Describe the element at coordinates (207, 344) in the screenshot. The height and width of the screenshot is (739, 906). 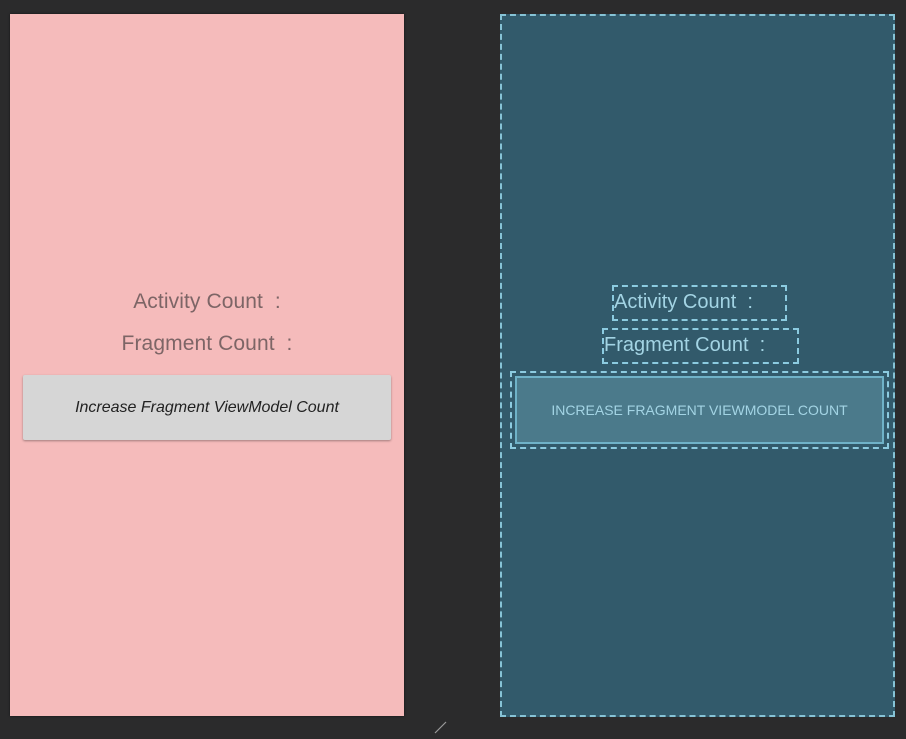
I see `fragment-count-label: Fragment Count :` at that location.